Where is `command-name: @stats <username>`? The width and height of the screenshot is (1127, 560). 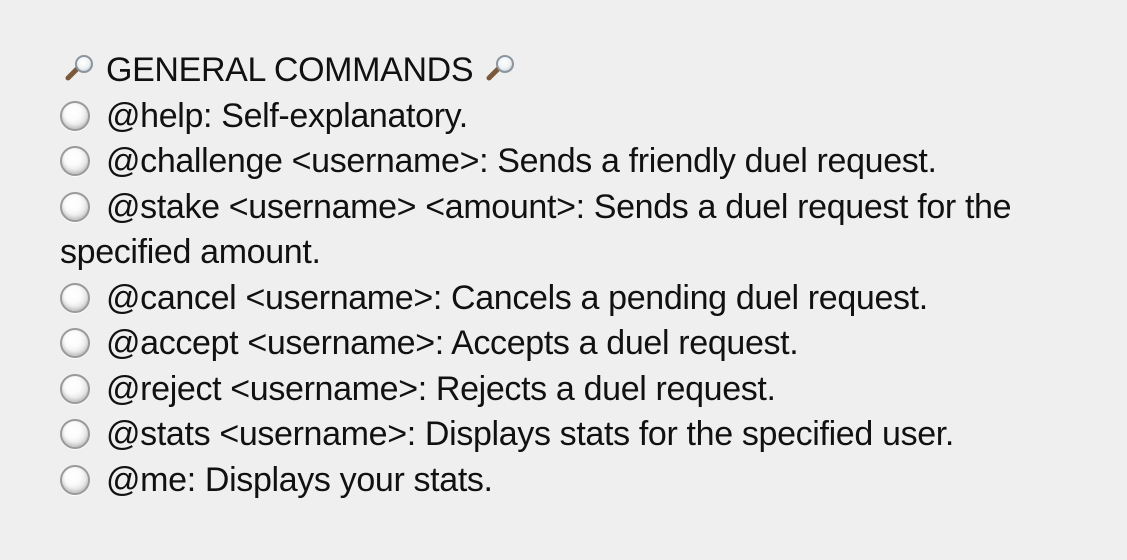 command-name: @stats <username> is located at coordinates (256, 434).